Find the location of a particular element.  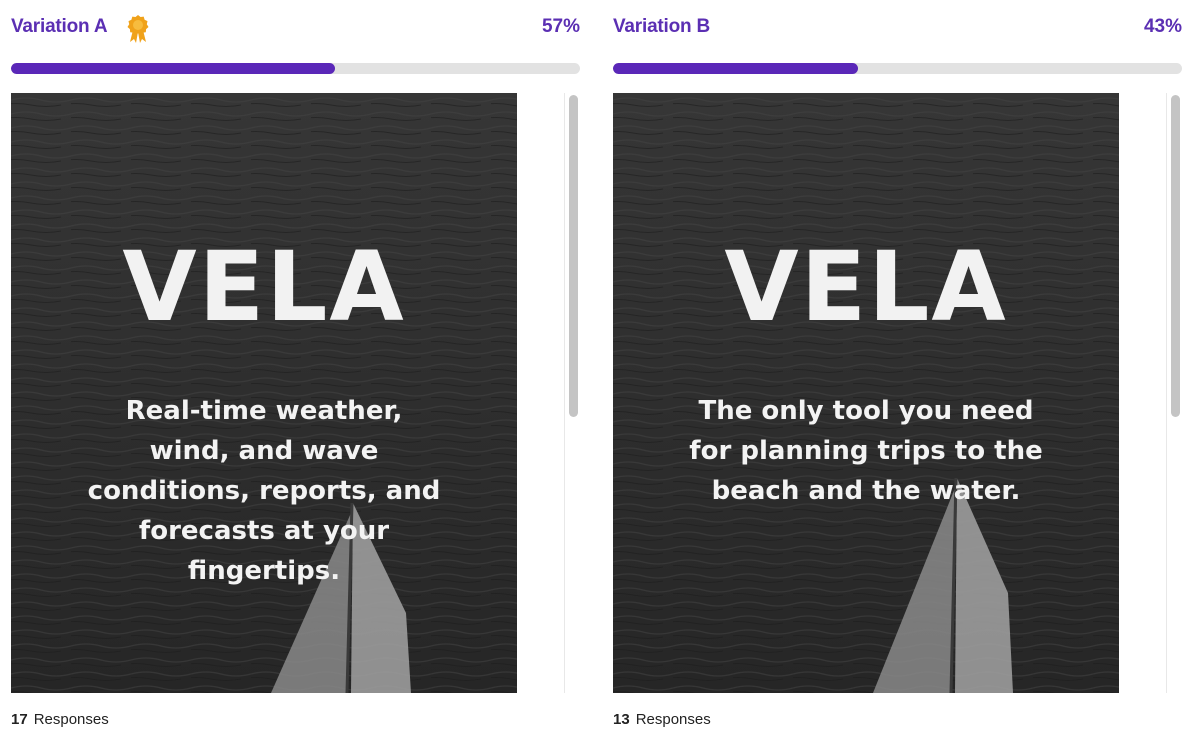

tagline-line: forecasts at your is located at coordinates (264, 531).